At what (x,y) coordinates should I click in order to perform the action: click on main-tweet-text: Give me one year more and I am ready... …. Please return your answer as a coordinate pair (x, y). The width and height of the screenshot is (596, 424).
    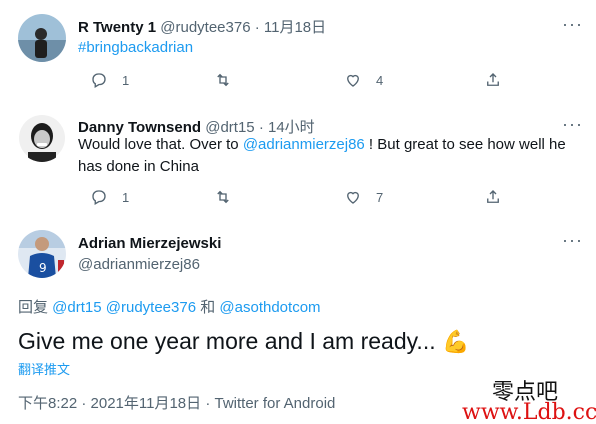
    Looking at the image, I should click on (243, 341).